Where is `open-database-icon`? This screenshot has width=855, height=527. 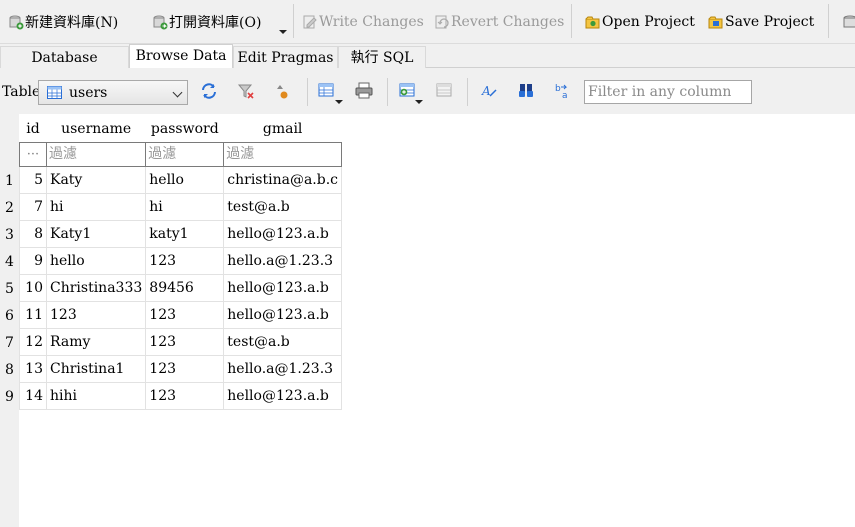
open-database-icon is located at coordinates (160, 22).